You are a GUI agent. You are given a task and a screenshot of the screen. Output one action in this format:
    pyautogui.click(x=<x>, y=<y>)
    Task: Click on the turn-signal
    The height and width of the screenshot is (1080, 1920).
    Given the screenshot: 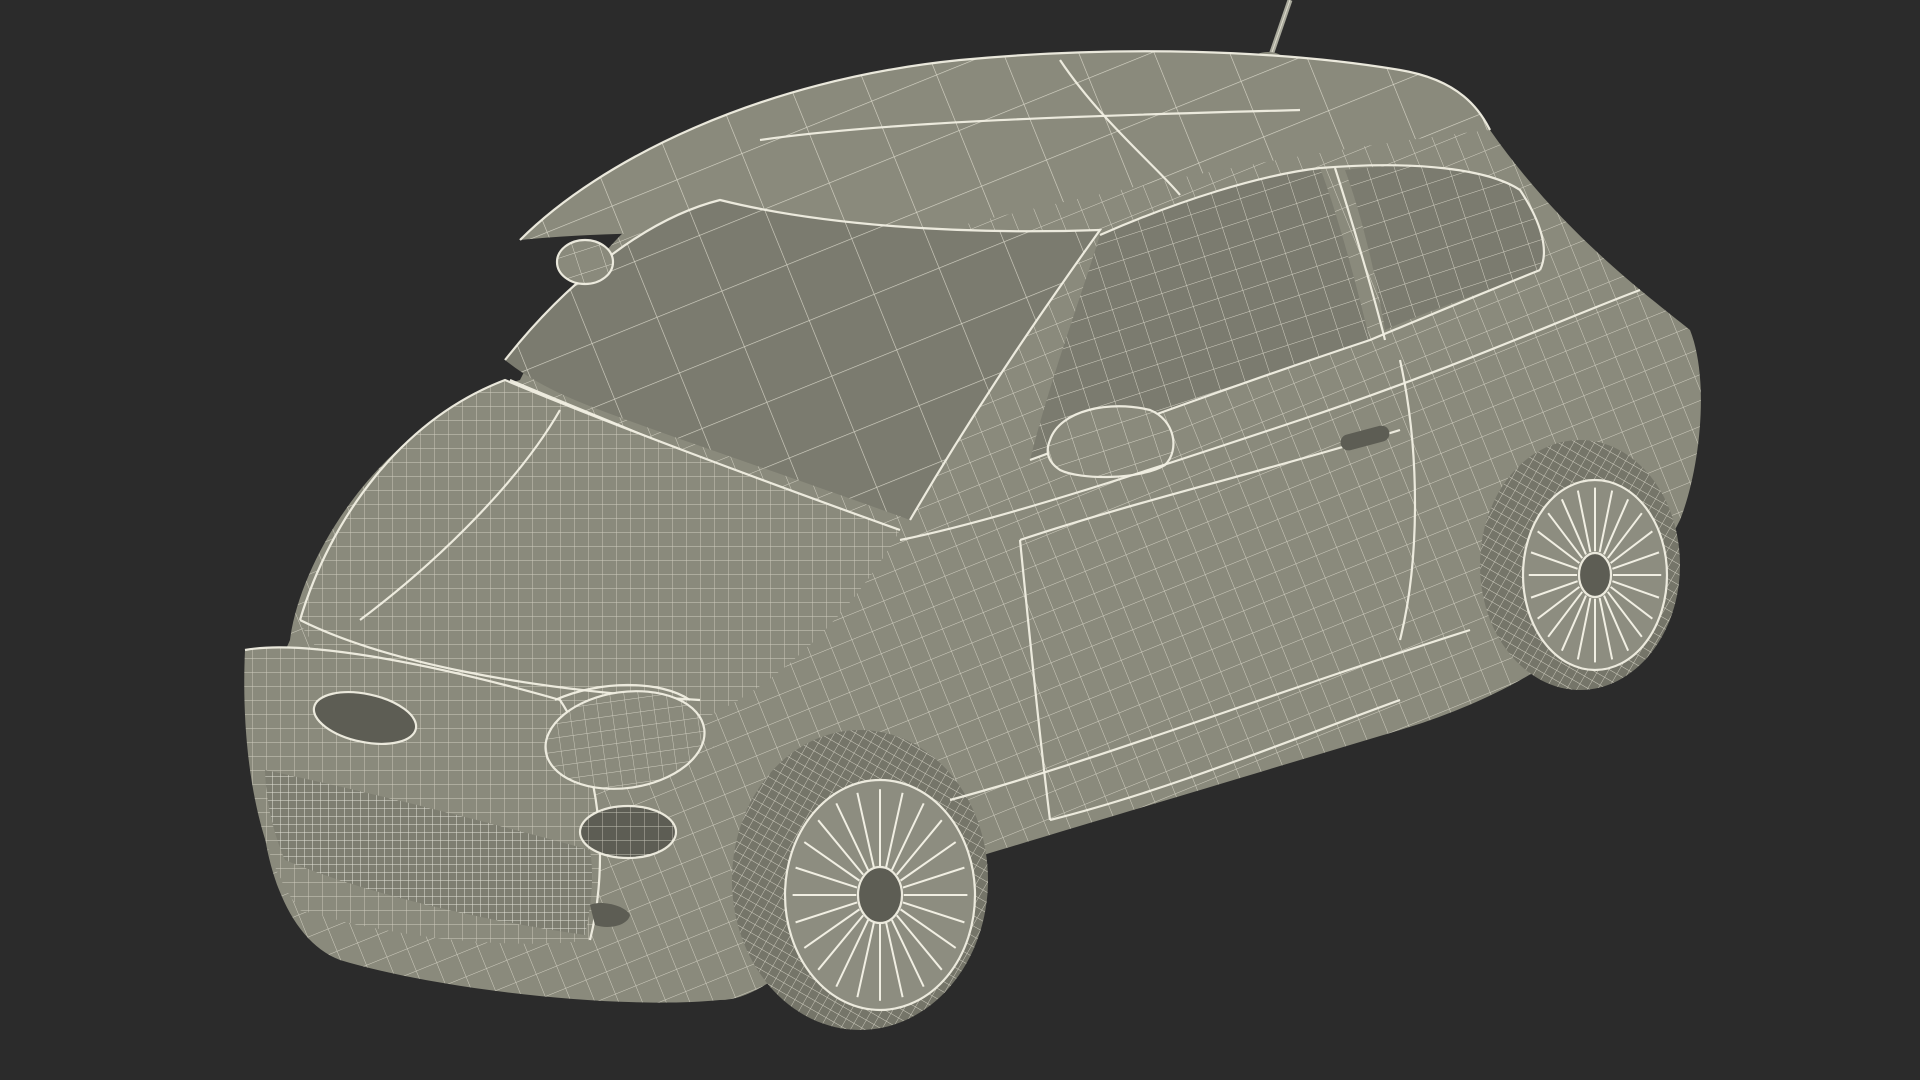 What is the action you would take?
    pyautogui.click(x=628, y=832)
    